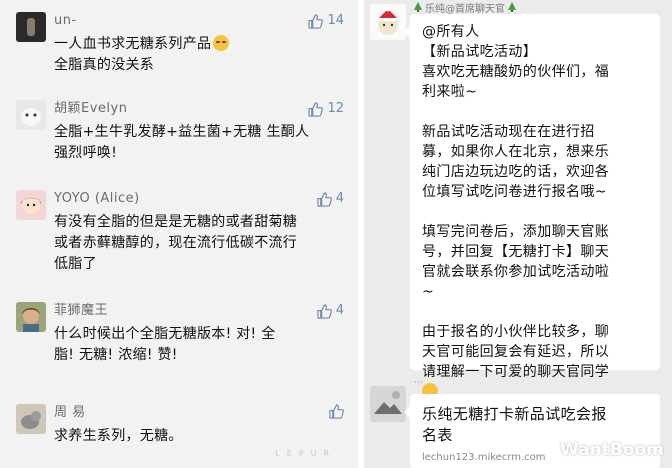 The width and height of the screenshot is (672, 468). Describe the element at coordinates (326, 21) in the screenshot. I see `like-button: 14` at that location.